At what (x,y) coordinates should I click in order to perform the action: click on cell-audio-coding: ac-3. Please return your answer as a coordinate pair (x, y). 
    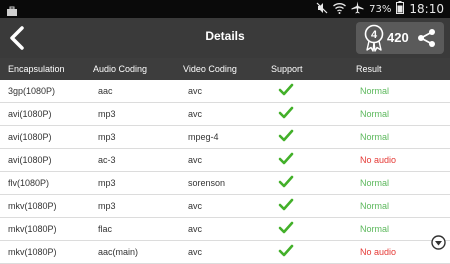
    Looking at the image, I should click on (107, 160).